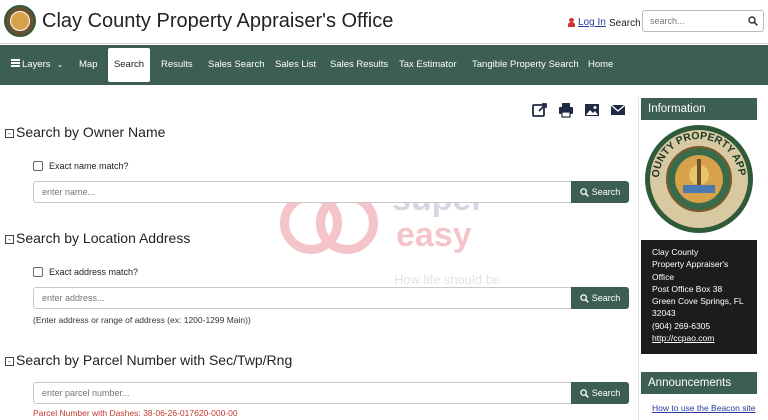  I want to click on address-line: Property Appraiser's, so click(690, 264).